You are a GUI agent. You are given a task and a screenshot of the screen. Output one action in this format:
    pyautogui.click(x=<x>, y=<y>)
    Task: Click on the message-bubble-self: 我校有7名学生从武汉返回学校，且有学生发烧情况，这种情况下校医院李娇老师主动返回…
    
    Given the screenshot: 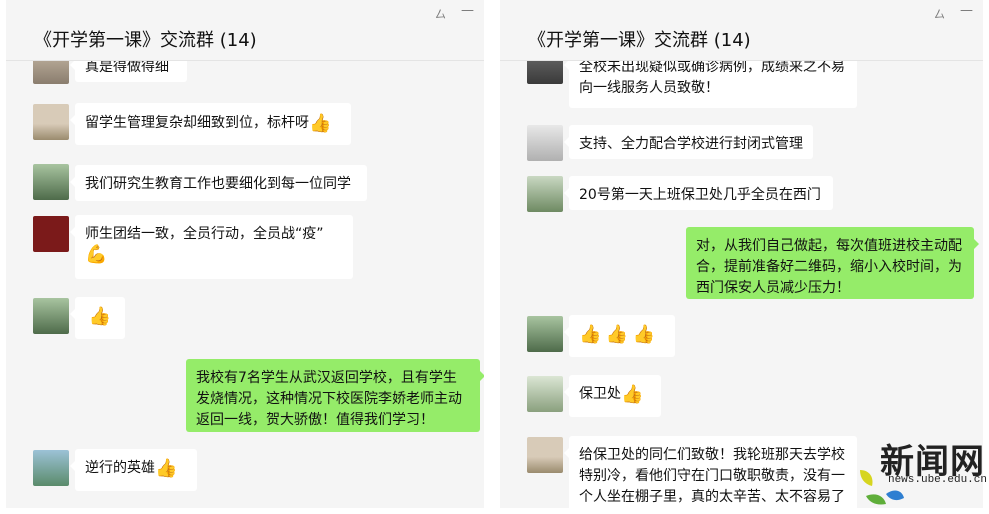 What is the action you would take?
    pyautogui.click(x=335, y=395)
    